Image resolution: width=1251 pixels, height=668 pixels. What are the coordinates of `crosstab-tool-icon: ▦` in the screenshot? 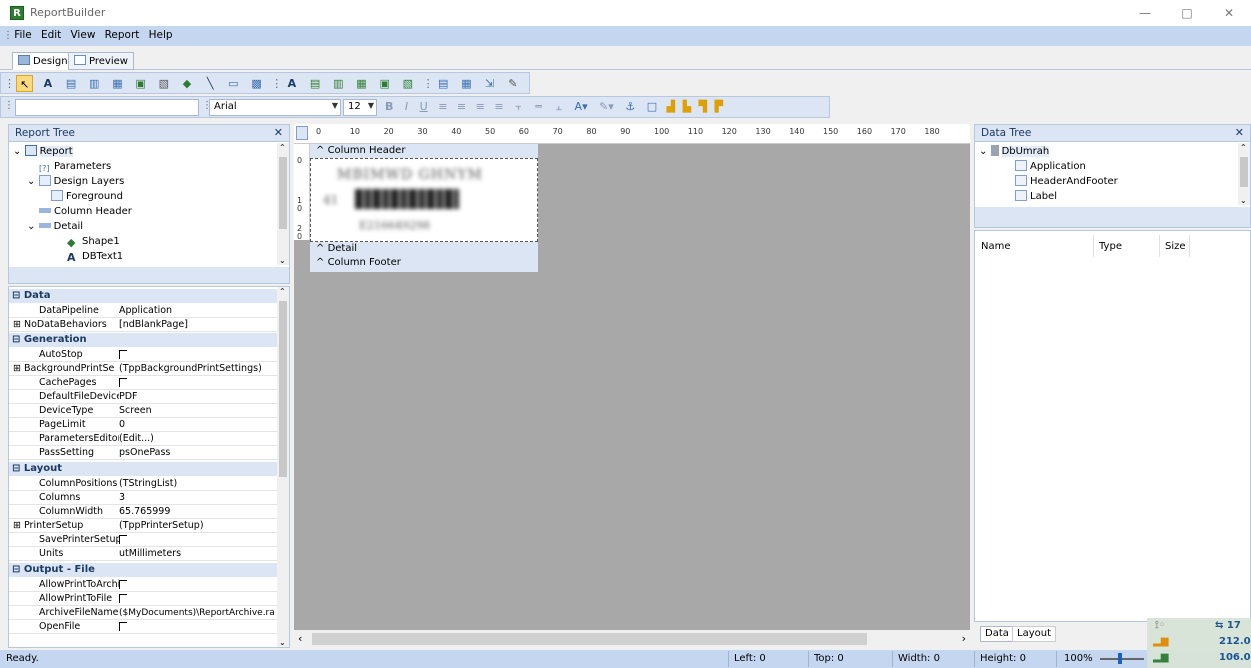 It's located at (466, 83).